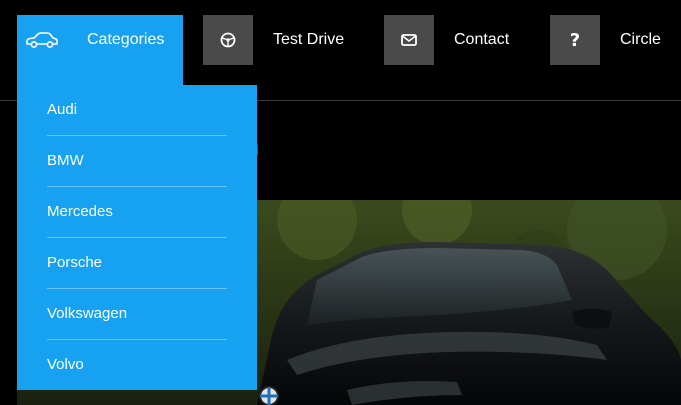  What do you see at coordinates (137, 161) in the screenshot?
I see `dropdown-item-bmw: BMW` at bounding box center [137, 161].